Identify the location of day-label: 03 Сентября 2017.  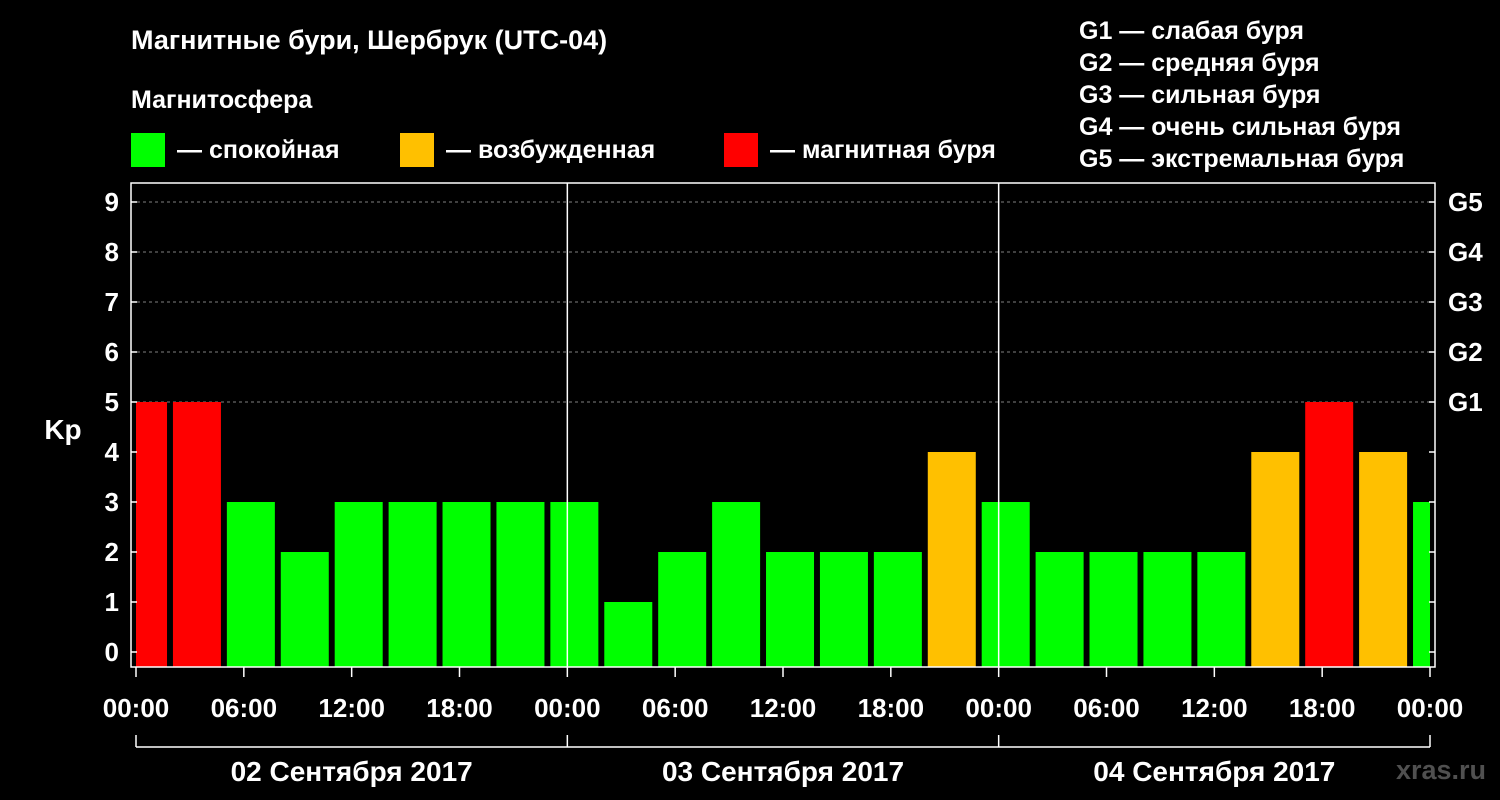
(783, 771).